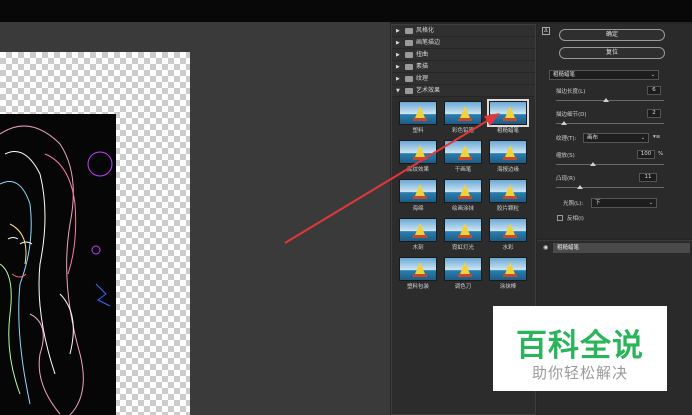 This screenshot has width=692, height=415. Describe the element at coordinates (508, 275) in the screenshot. I see `filter-thumbnail: 涂抹棒` at that location.